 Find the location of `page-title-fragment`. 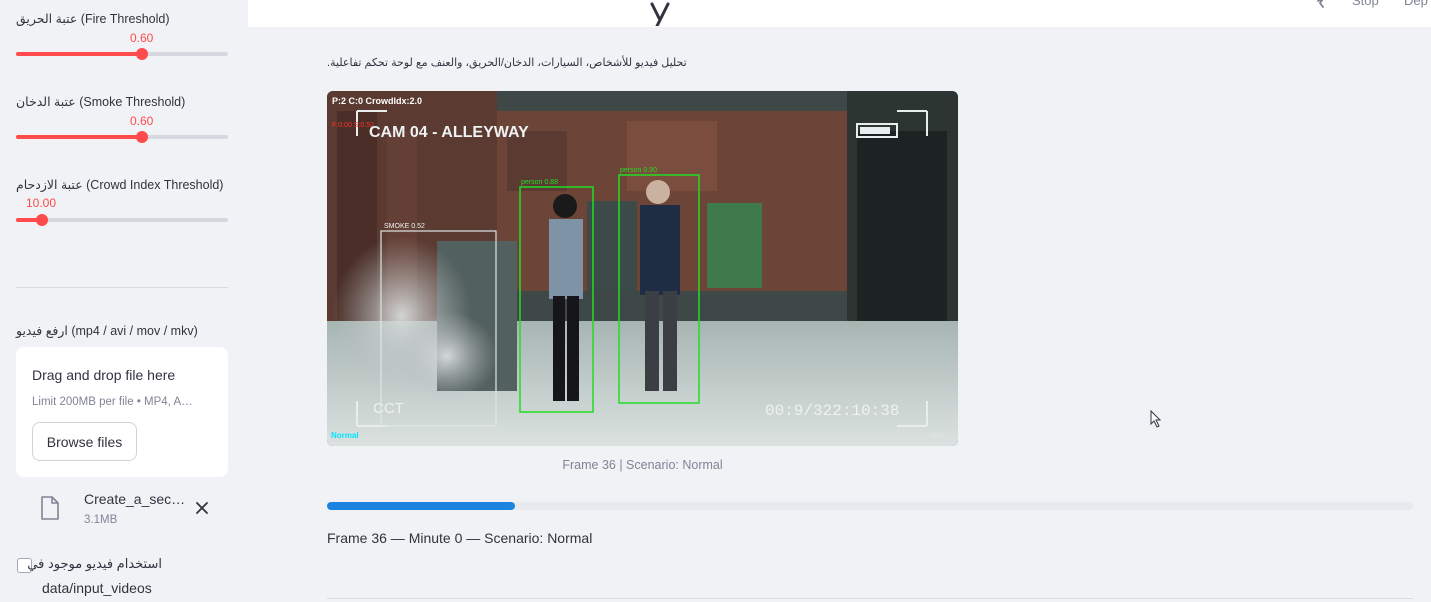

page-title-fragment is located at coordinates (660, 14).